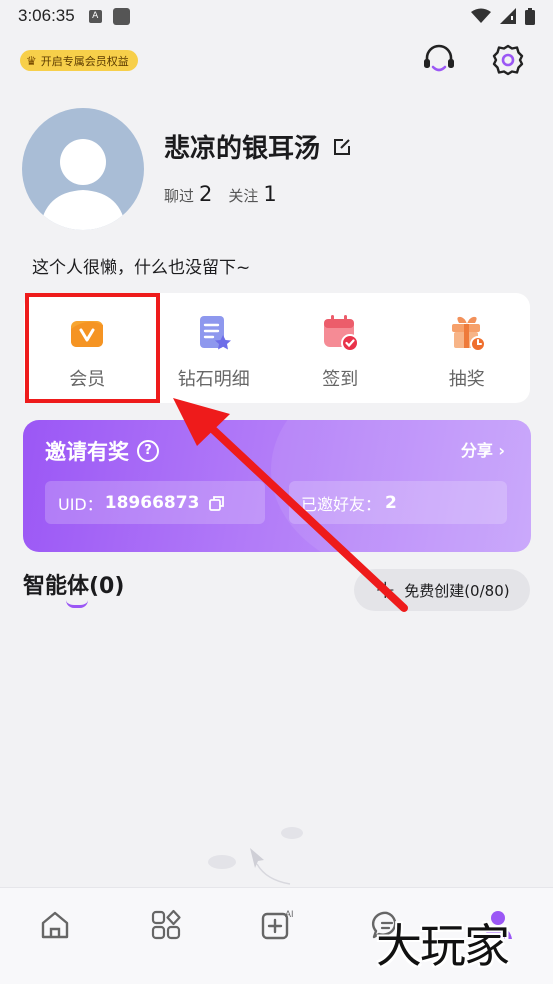 Image resolution: width=553 pixels, height=984 pixels. I want to click on user-bio: 这个人很懒，什么也没留下~, so click(141, 268).